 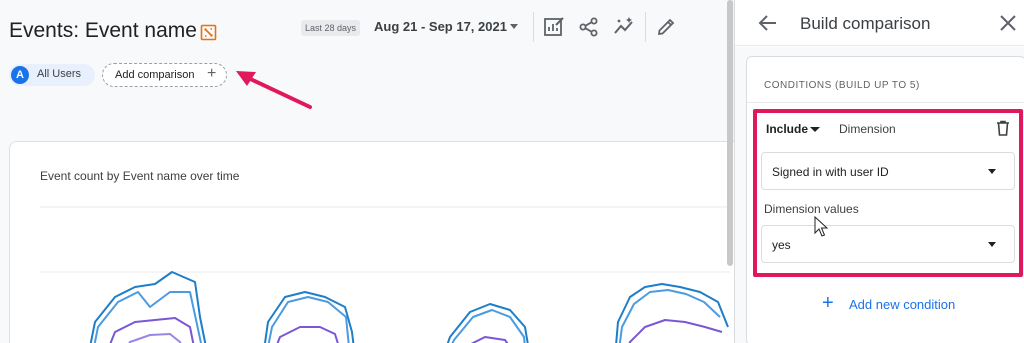 What do you see at coordinates (902, 304) in the screenshot?
I see `add-new-condition-label: Add new condition` at bounding box center [902, 304].